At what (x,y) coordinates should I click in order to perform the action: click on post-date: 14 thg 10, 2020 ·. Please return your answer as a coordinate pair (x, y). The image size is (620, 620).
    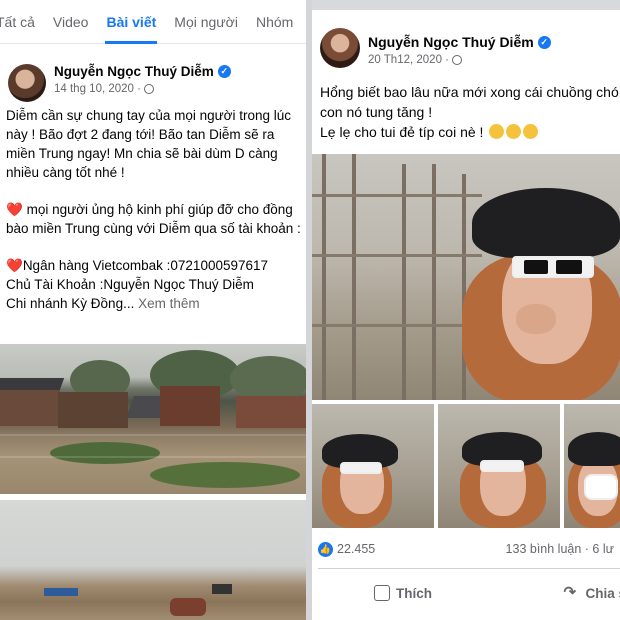
    Looking at the image, I should click on (97, 89).